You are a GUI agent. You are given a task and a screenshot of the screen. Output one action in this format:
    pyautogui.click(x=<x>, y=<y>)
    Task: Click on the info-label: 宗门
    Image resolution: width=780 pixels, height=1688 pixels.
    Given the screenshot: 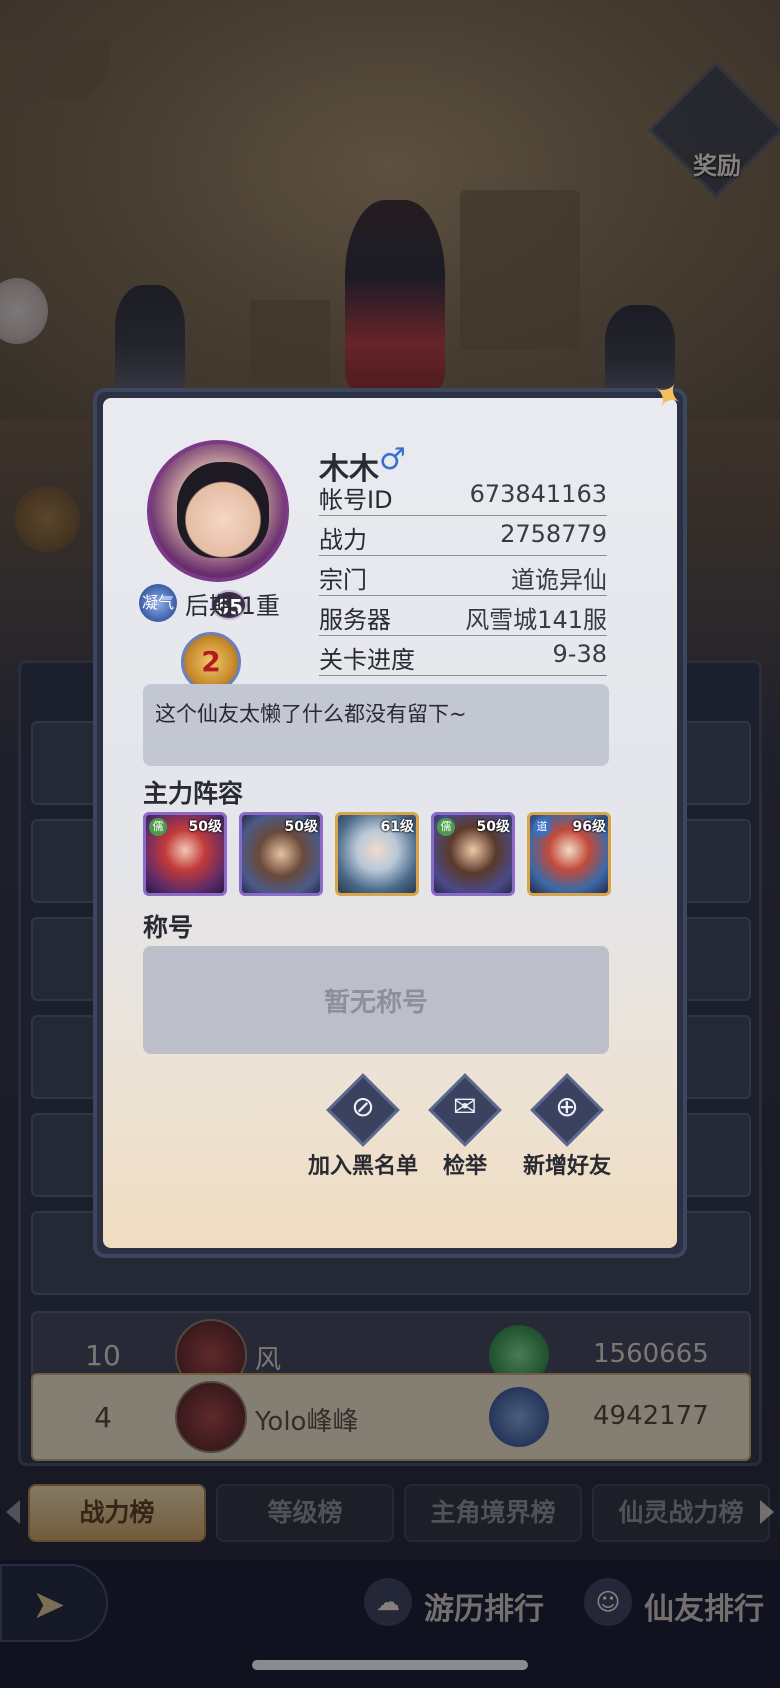 What is the action you would take?
    pyautogui.click(x=343, y=580)
    